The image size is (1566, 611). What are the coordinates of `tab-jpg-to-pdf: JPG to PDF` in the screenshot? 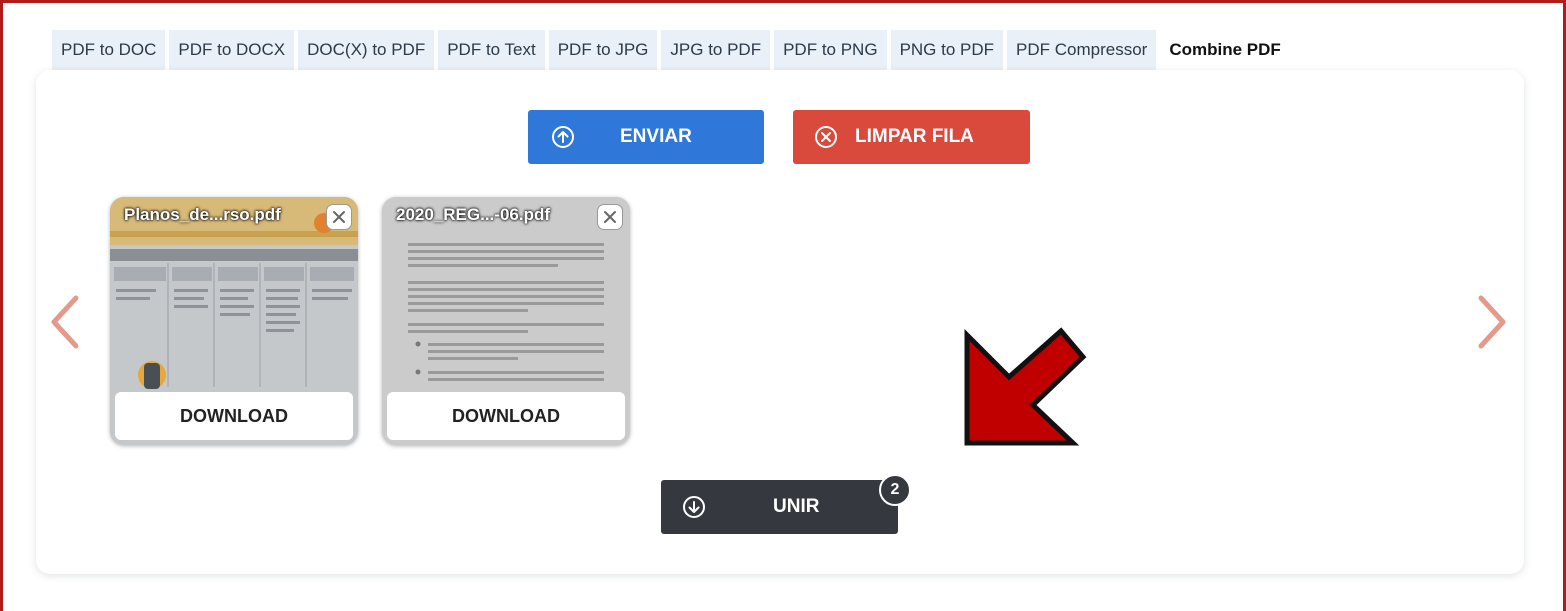 It's located at (716, 50).